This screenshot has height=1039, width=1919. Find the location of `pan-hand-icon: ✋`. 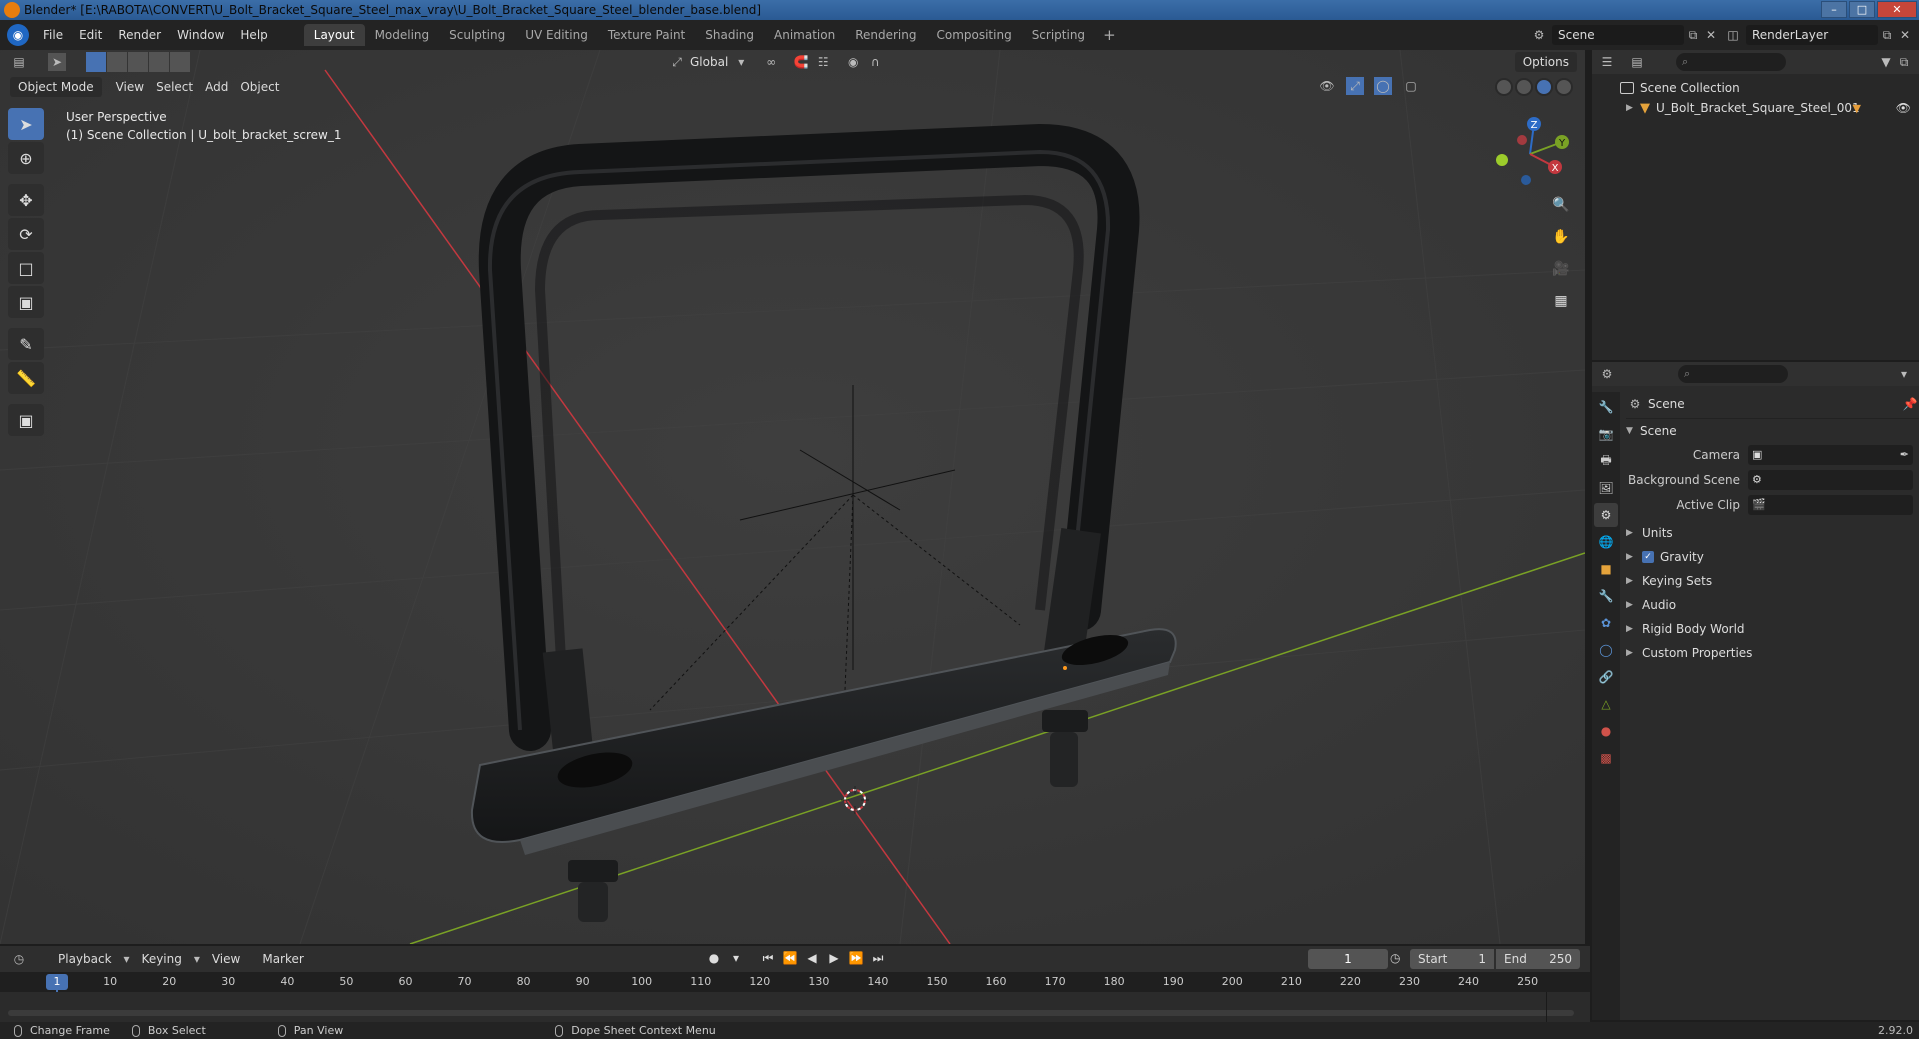

pan-hand-icon: ✋ is located at coordinates (1561, 237).